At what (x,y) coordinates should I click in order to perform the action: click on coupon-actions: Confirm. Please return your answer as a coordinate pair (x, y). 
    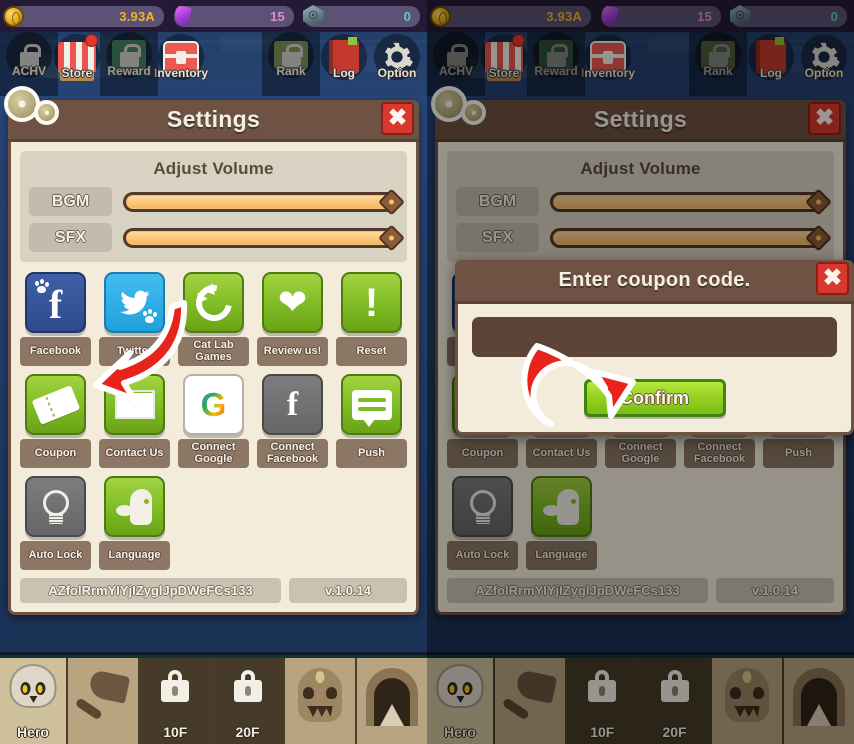
    Looking at the image, I should click on (654, 398).